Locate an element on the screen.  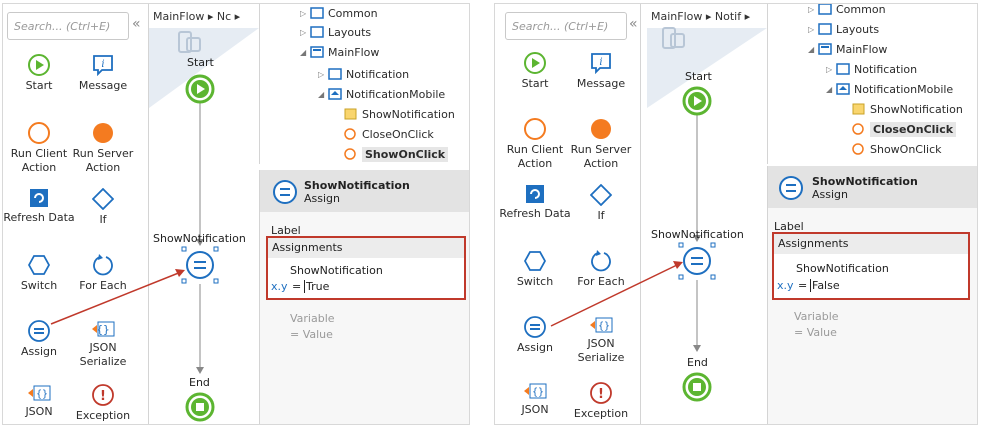
assignment-value-input: True is located at coordinates (316, 286).